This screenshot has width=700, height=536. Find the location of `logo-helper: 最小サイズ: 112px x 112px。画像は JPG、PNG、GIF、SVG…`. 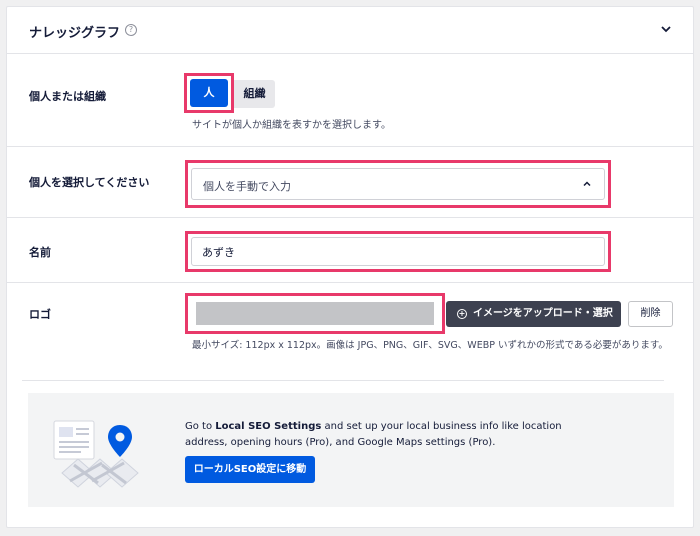

logo-helper: 最小サイズ: 112px x 112px。画像は JPG、PNG、GIF、SVG… is located at coordinates (430, 345).